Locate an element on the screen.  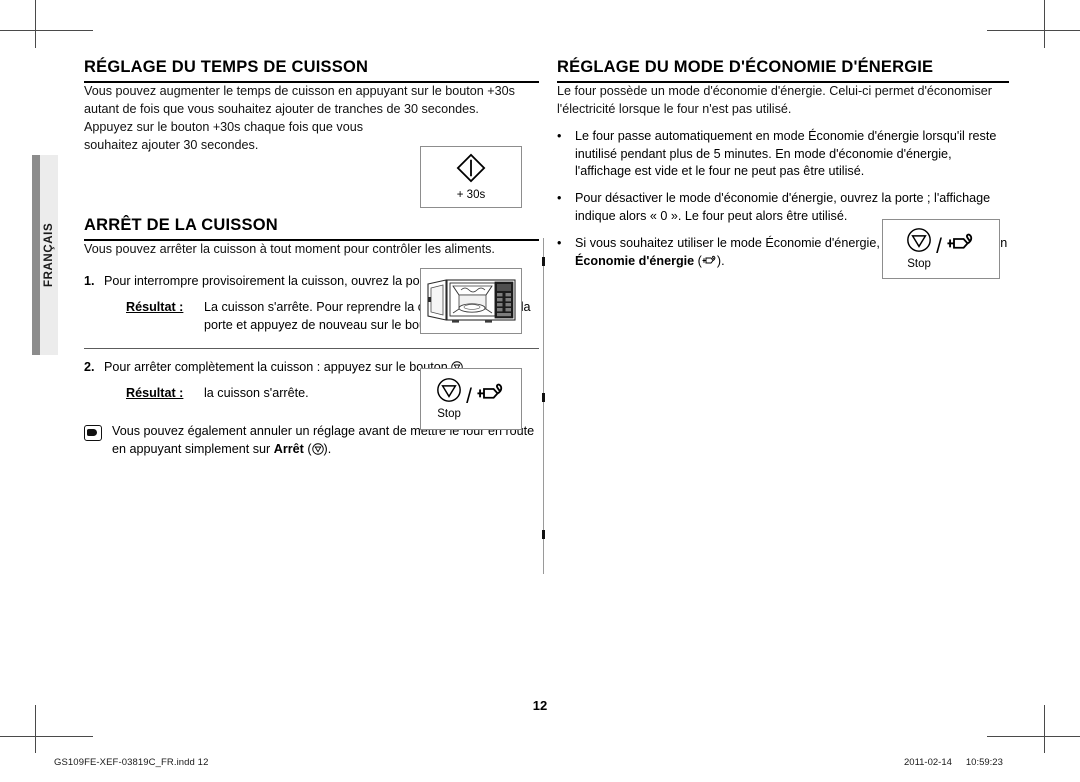
note-text-part3: ). is located at coordinates (327, 448).